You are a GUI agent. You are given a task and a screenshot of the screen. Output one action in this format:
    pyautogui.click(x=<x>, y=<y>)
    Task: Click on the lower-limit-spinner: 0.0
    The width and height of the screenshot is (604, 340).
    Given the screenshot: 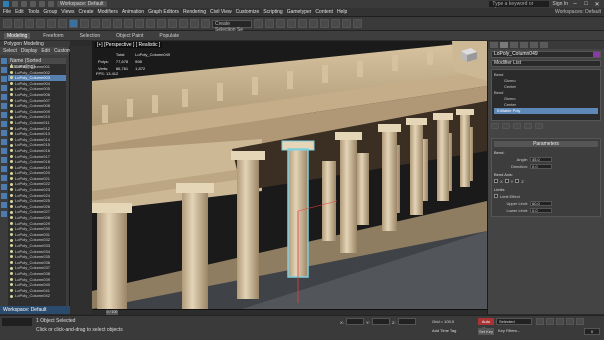 What is the action you would take?
    pyautogui.click(x=541, y=210)
    